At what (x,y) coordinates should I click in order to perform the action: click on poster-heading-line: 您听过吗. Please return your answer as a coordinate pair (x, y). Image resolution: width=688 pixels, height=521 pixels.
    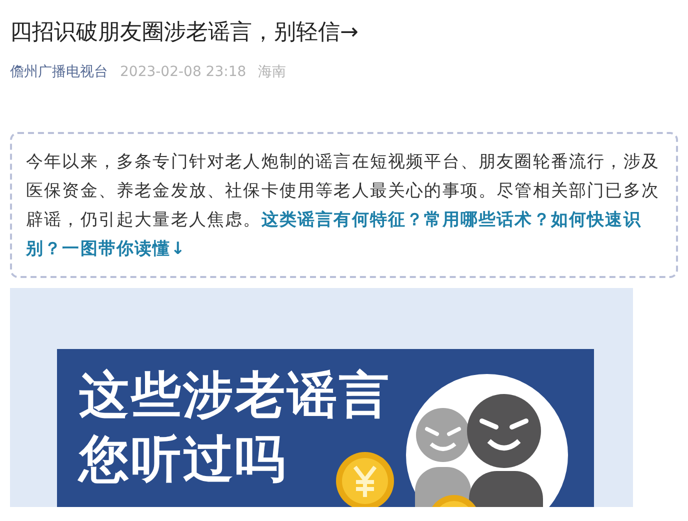
    Looking at the image, I should click on (183, 459).